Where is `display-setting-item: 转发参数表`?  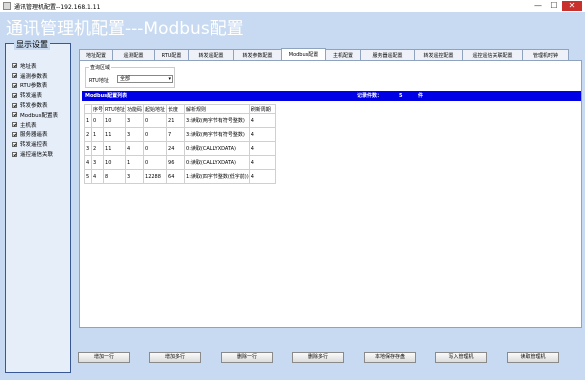
display-setting-item: 转发参数表 is located at coordinates (35, 105).